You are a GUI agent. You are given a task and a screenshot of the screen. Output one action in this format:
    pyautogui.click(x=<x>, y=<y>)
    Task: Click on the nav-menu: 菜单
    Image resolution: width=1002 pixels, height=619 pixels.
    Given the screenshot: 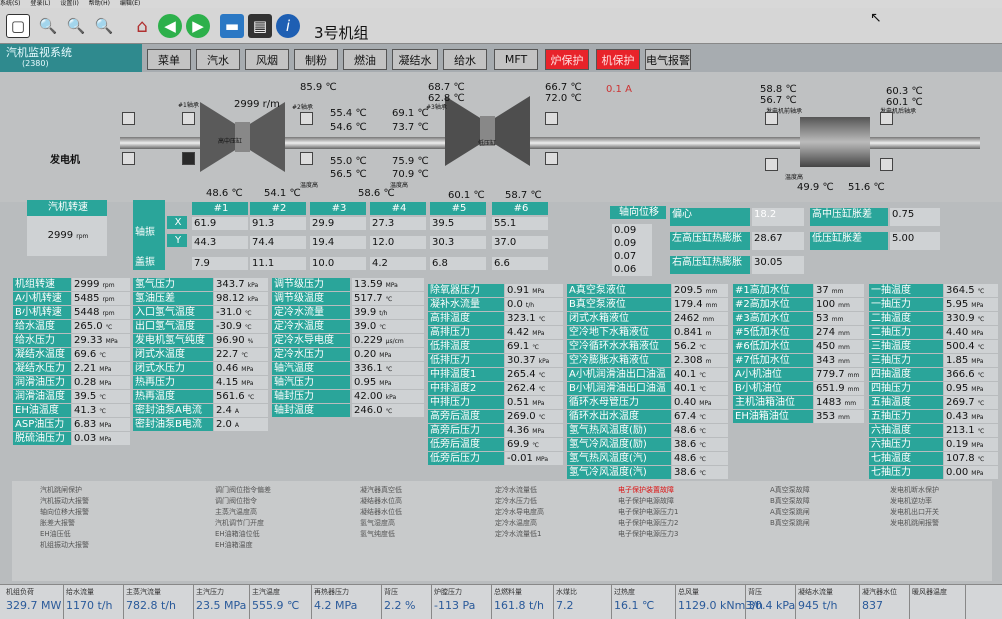 What is the action you would take?
    pyautogui.click(x=169, y=59)
    